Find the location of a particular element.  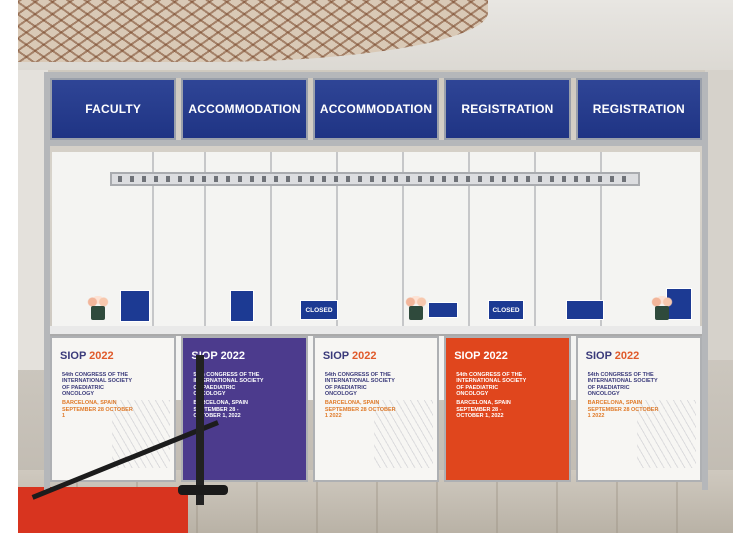

frame-right is located at coordinates (705, 281).